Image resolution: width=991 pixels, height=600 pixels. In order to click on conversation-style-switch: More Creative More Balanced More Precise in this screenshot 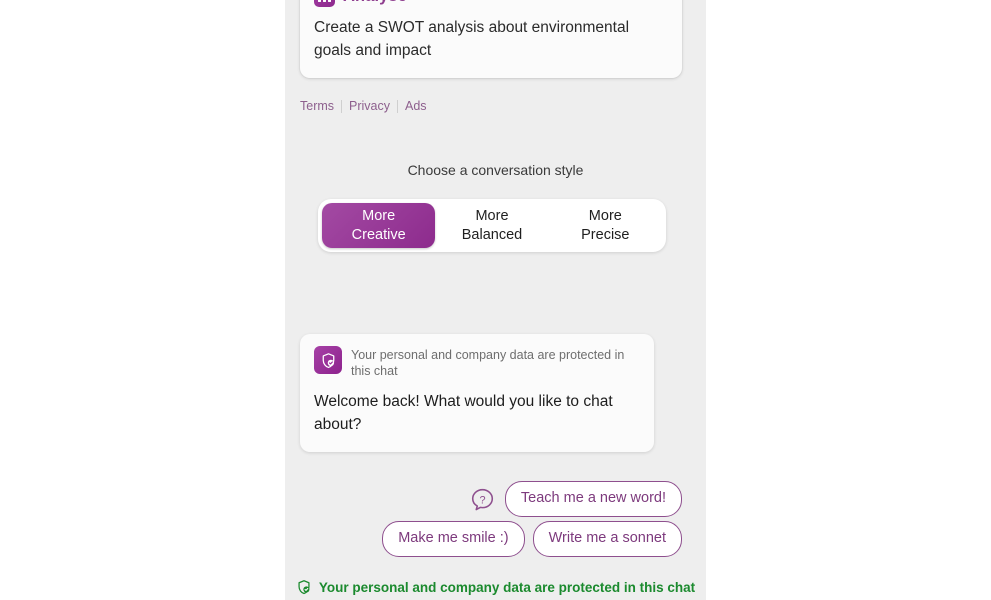, I will do `click(492, 225)`.